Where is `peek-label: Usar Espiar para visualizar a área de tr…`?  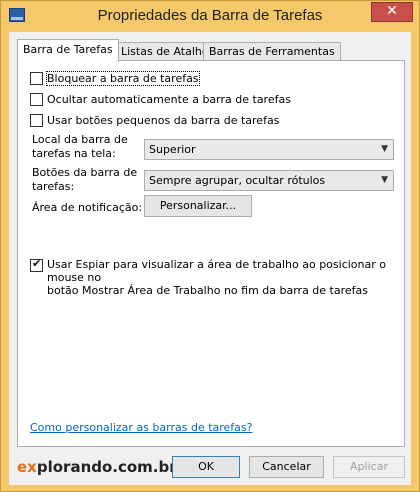
peek-label: Usar Espiar para visualizar a área de tr… is located at coordinates (222, 277).